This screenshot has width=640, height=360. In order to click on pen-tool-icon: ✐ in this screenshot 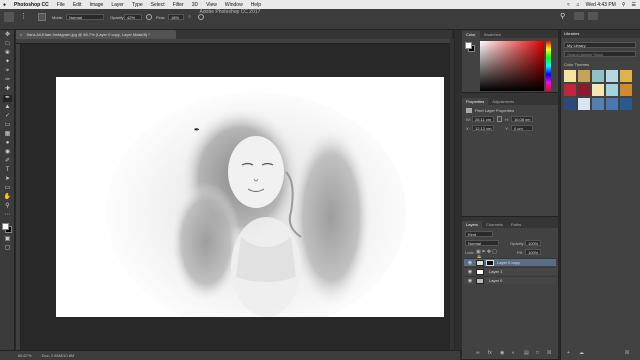, I will do `click(7, 161)`.